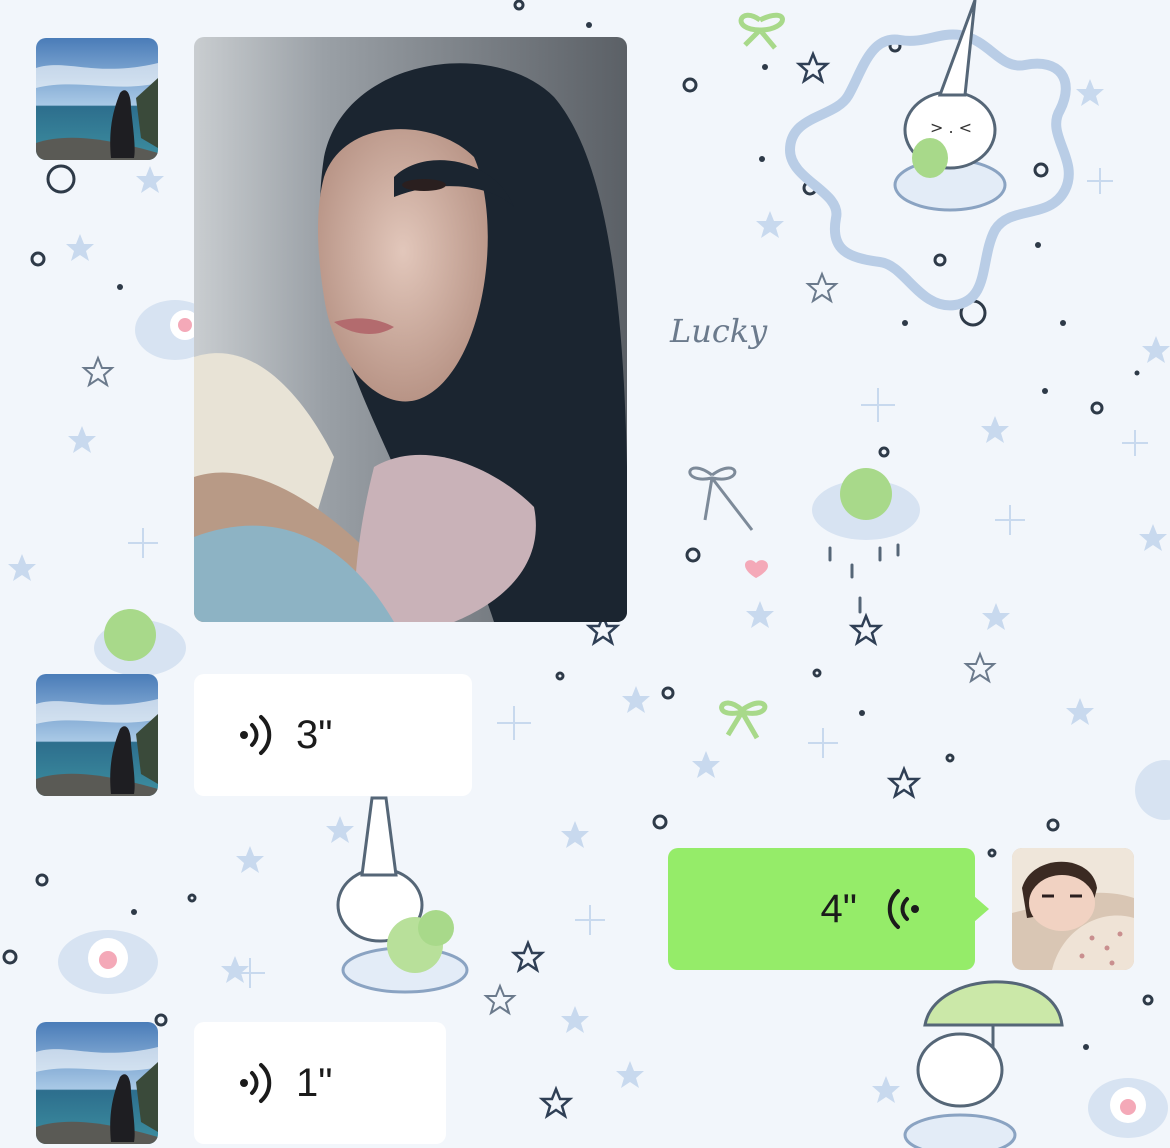 The image size is (1170, 1148). I want to click on umbrella-cat-sticker, so click(983, 1064).